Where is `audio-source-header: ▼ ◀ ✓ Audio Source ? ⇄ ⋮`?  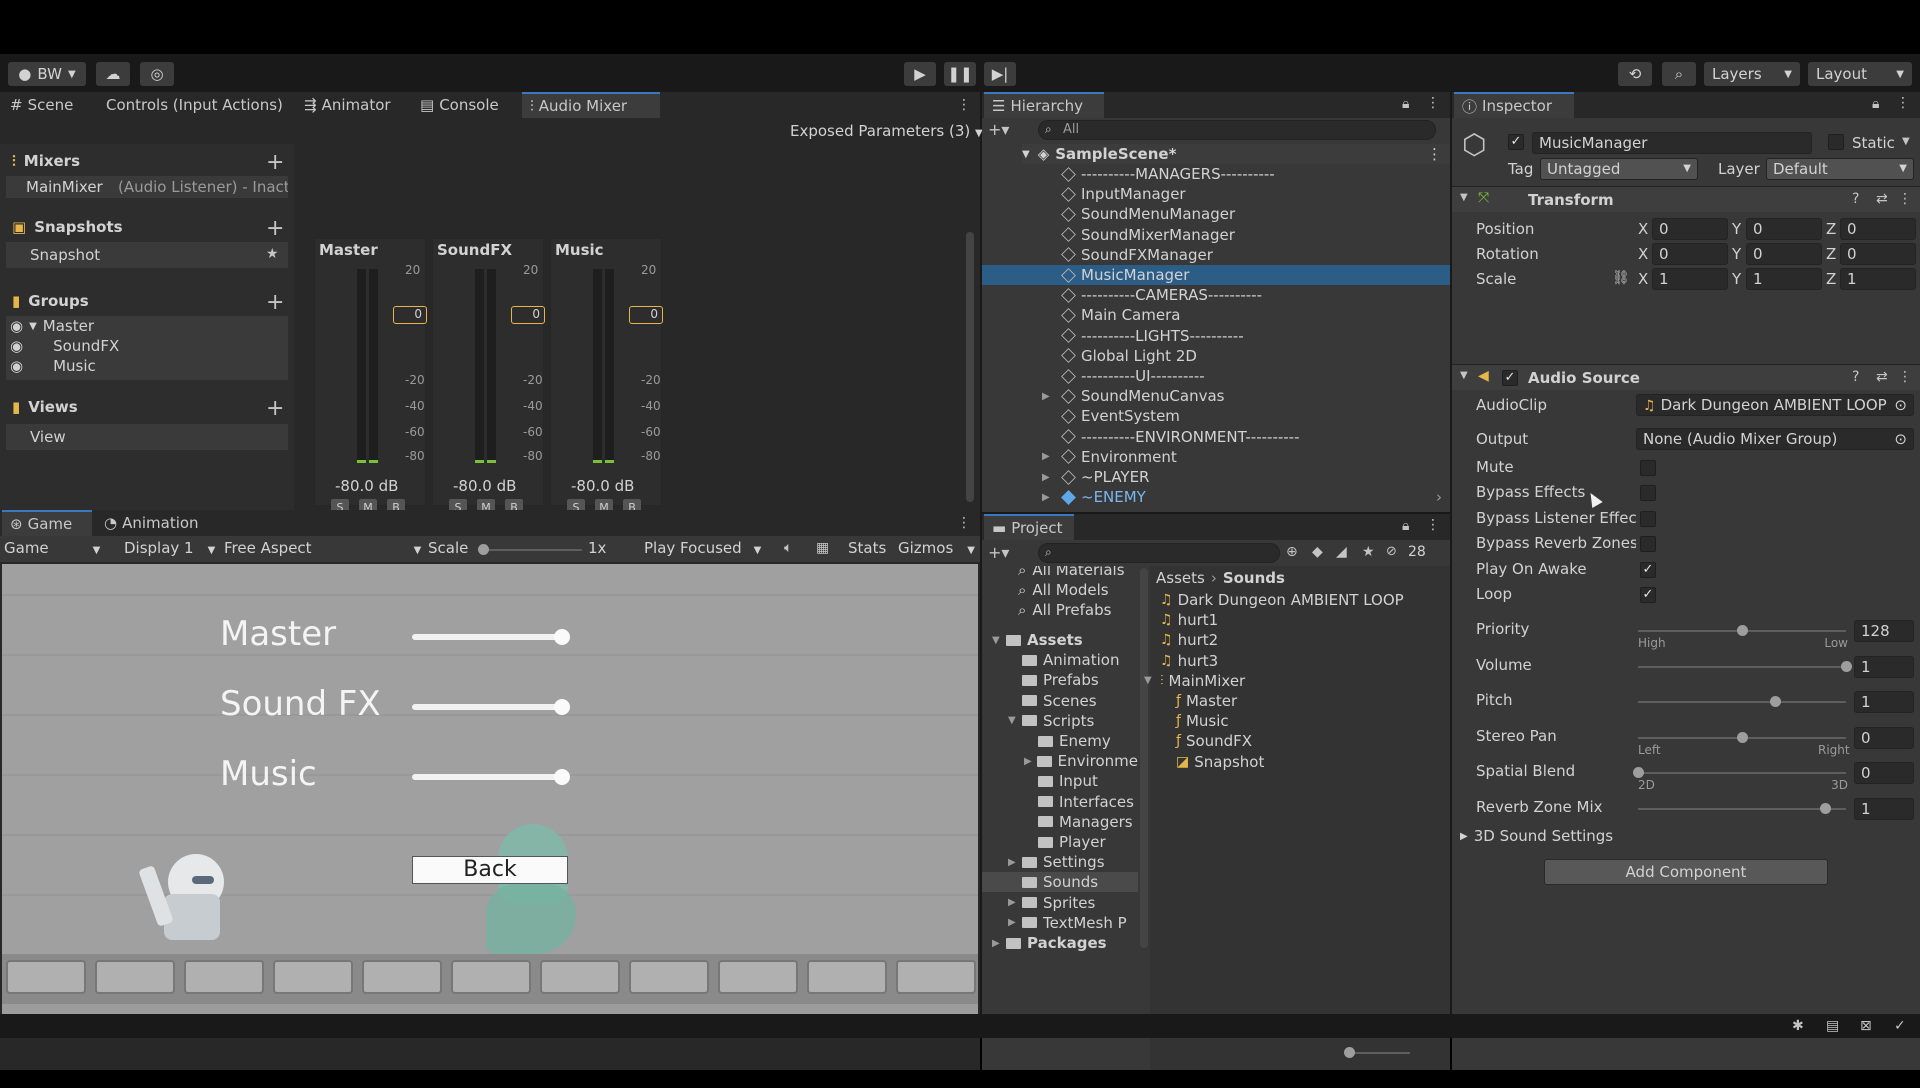
audio-source-header: ▼ ◀ ✓ Audio Source ? ⇄ ⋮ is located at coordinates (1686, 377).